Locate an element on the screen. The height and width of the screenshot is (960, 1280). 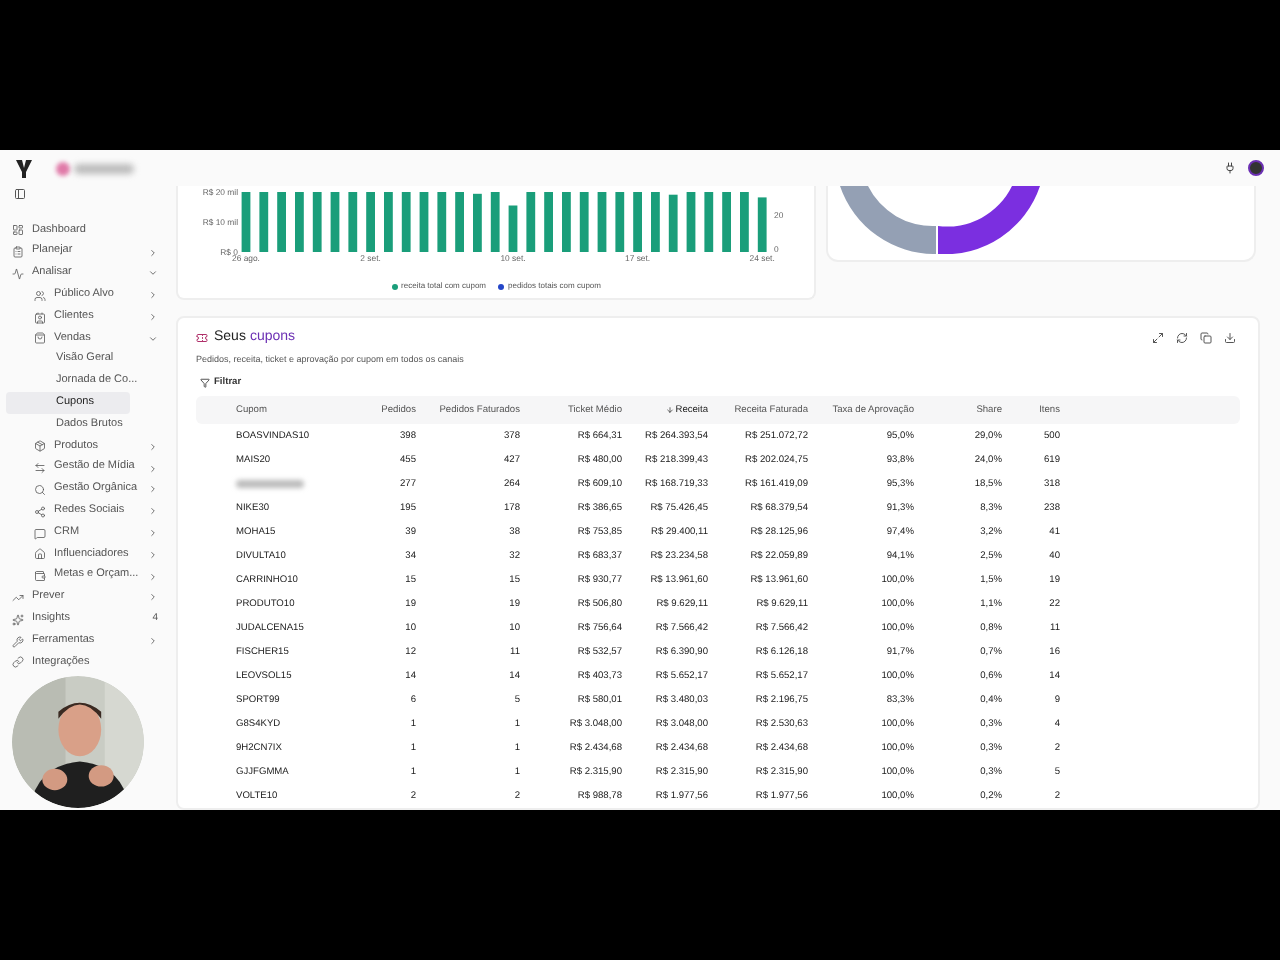
plug-icon is located at coordinates (1230, 168).